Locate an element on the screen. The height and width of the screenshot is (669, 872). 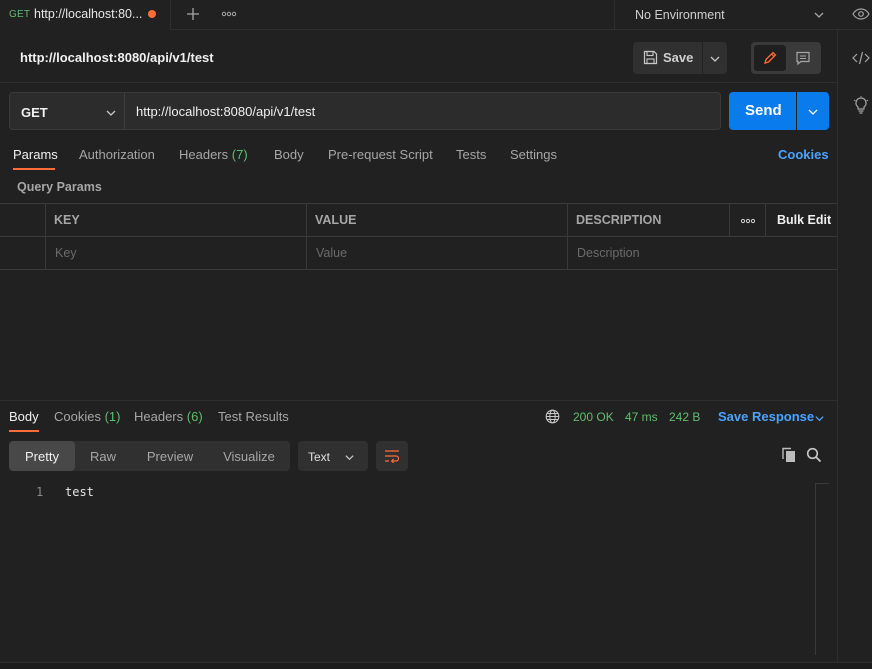
wrap-lines-button is located at coordinates (392, 456).